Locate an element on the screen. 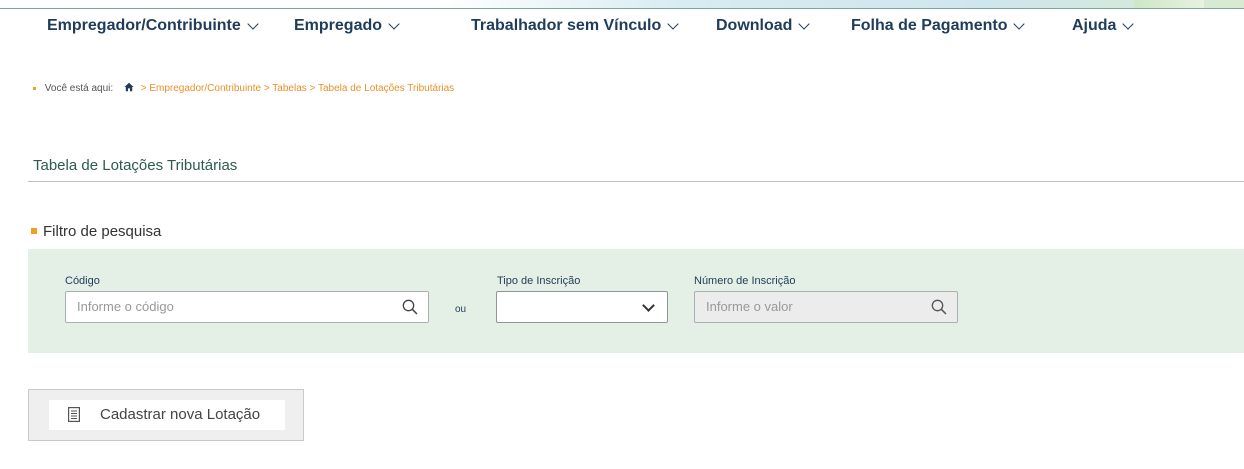  top-banner-strip is located at coordinates (622, 4).